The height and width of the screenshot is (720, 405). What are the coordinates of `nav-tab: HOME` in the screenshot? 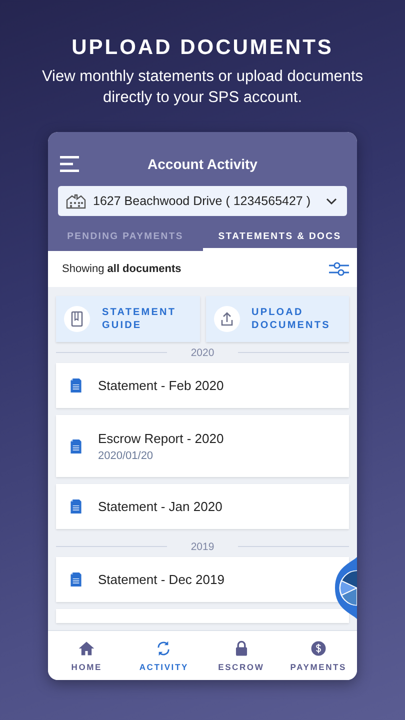 It's located at (87, 655).